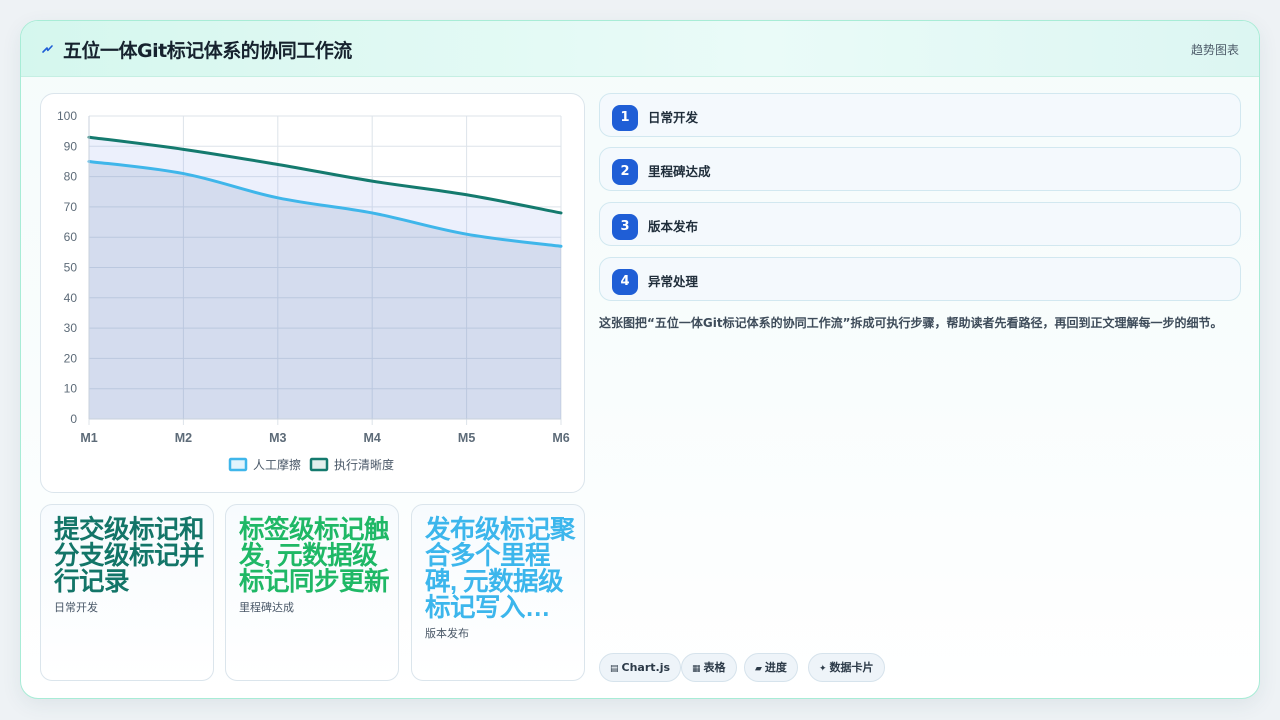 The width and height of the screenshot is (1280, 720). What do you see at coordinates (447, 633) in the screenshot?
I see `stat-label: 版本发布` at bounding box center [447, 633].